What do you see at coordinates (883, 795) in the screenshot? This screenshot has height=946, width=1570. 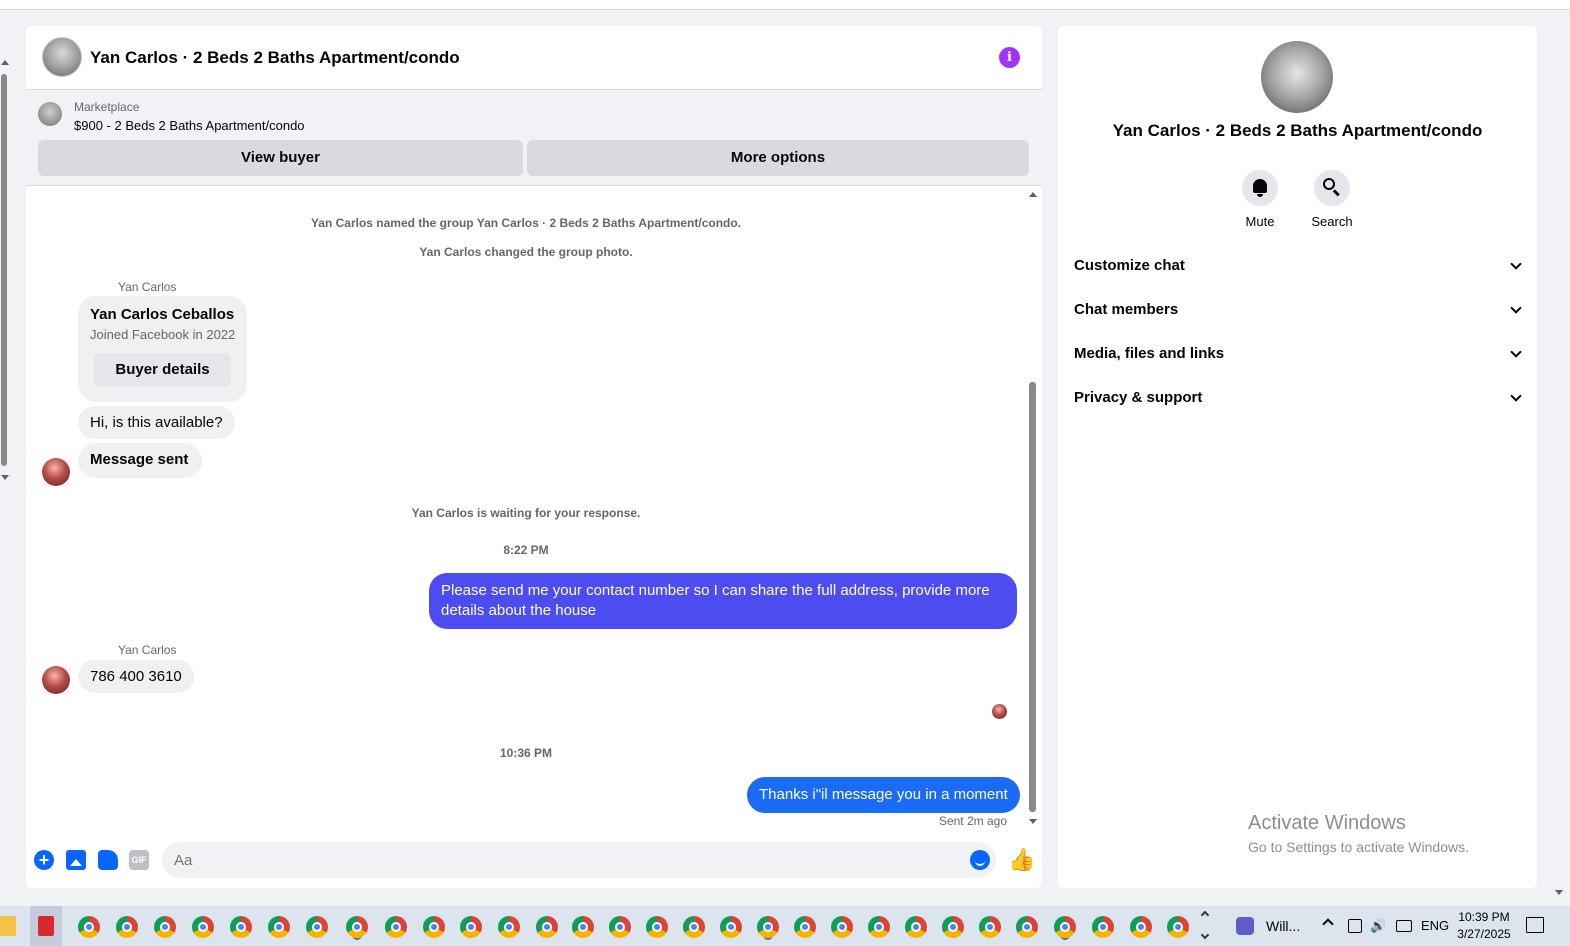 I see `outgoing-message: Thanks i"il message you in a moment` at bounding box center [883, 795].